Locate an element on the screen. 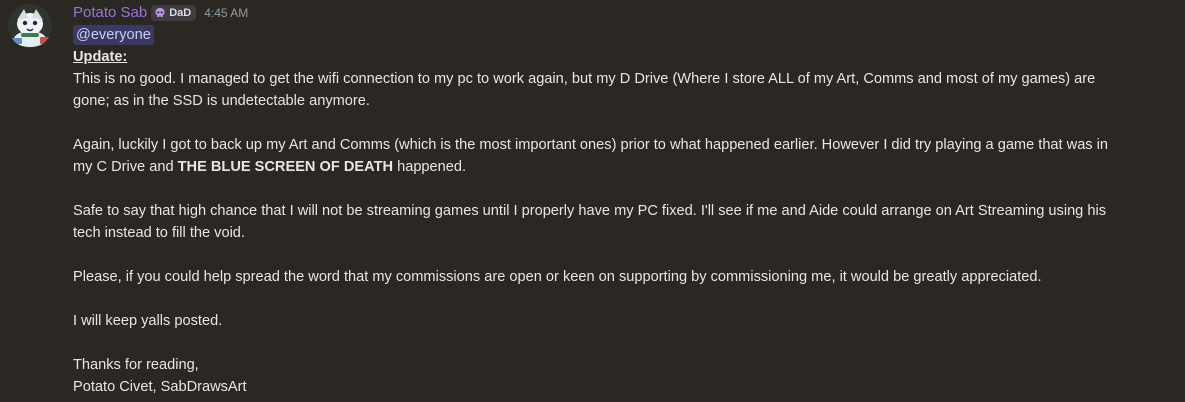  bold-blue-screen-text: THE BLUE SCREEN OF DEATH is located at coordinates (285, 167).